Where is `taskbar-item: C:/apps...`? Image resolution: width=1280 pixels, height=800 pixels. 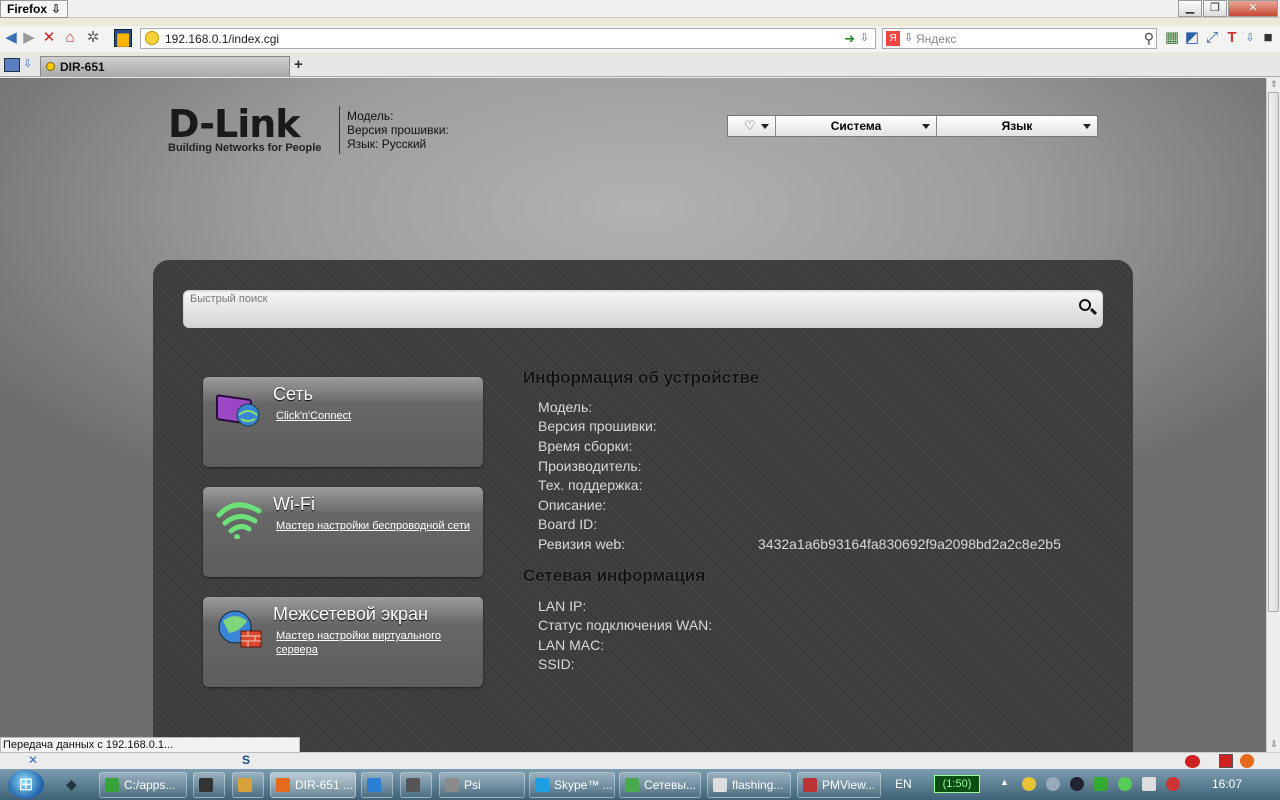 taskbar-item: C:/apps... is located at coordinates (143, 785).